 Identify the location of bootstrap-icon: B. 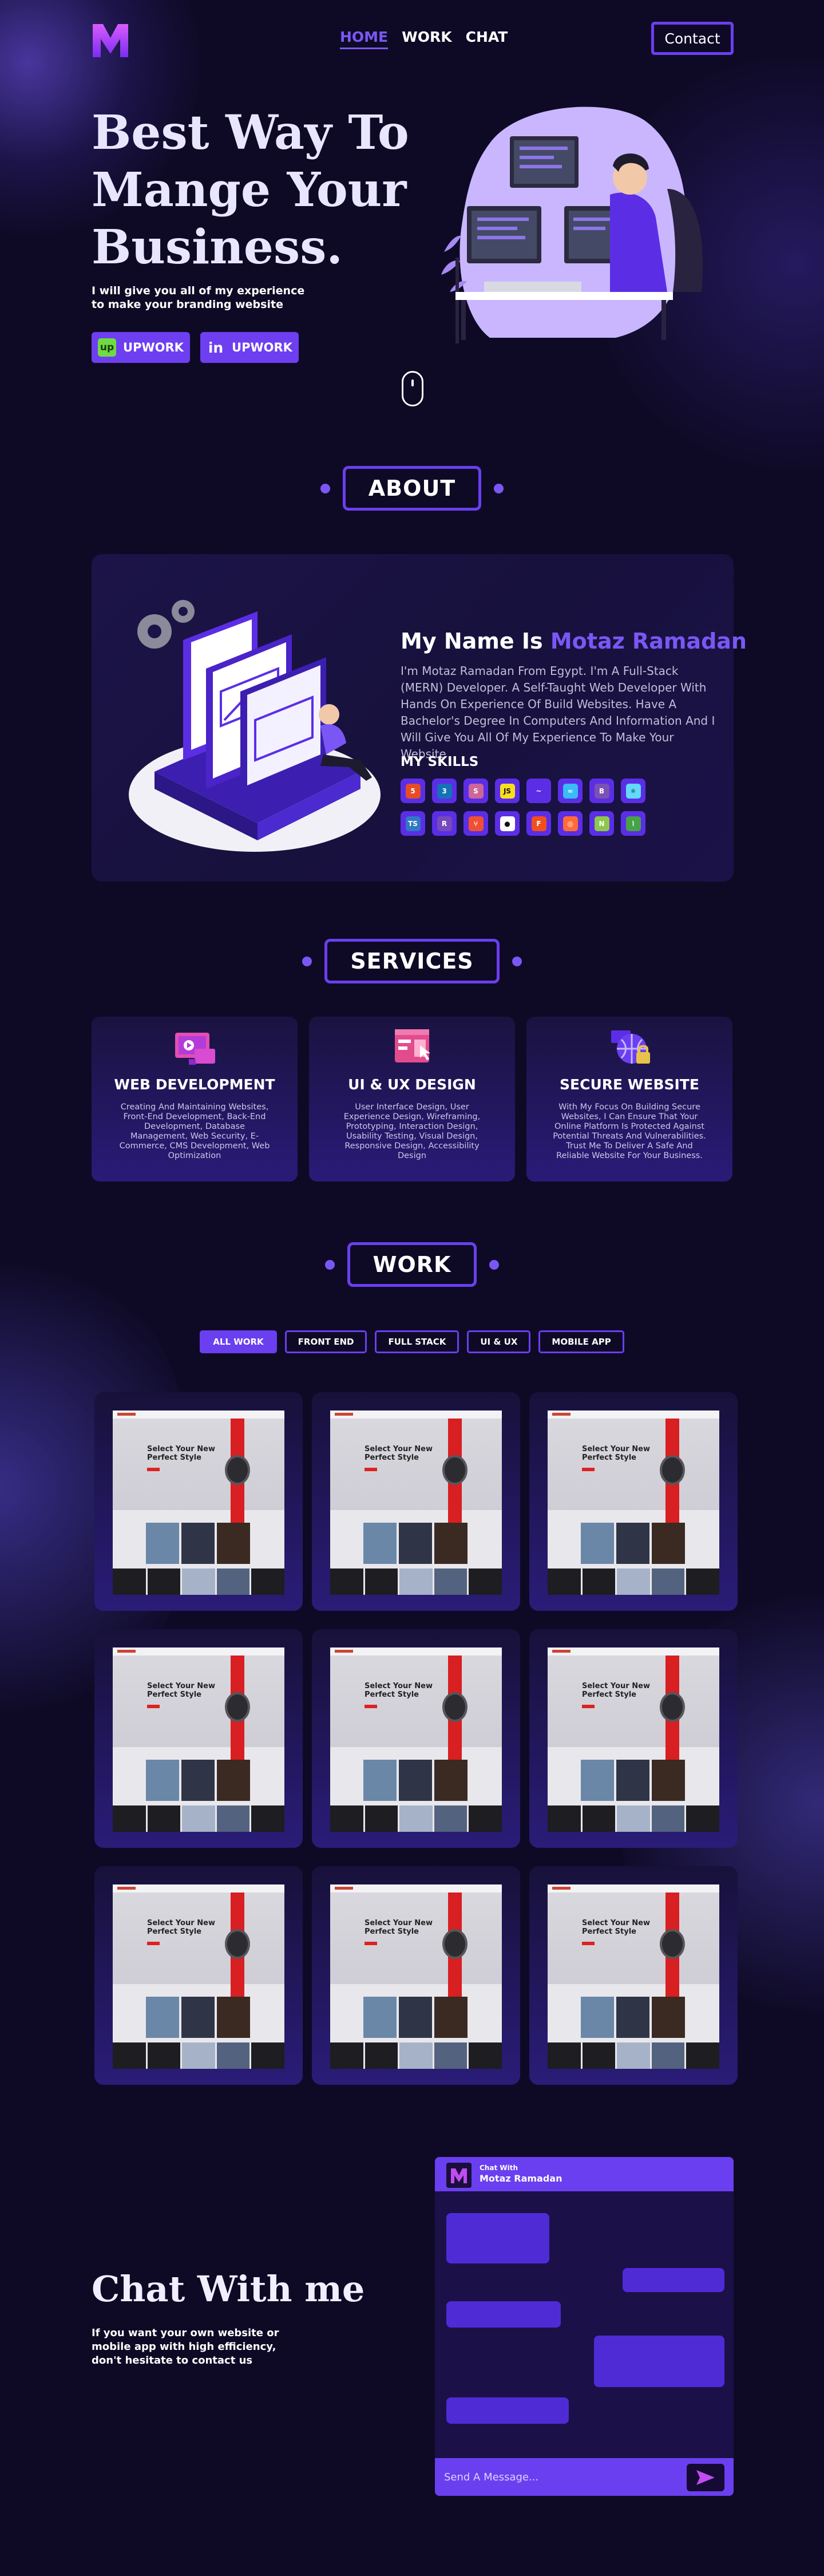
(601, 791).